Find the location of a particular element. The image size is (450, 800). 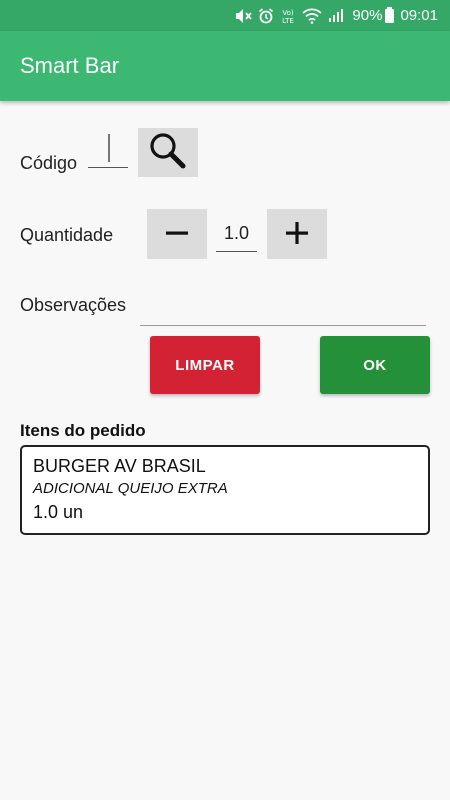

svg-text: Vo) is located at coordinates (289, 13).